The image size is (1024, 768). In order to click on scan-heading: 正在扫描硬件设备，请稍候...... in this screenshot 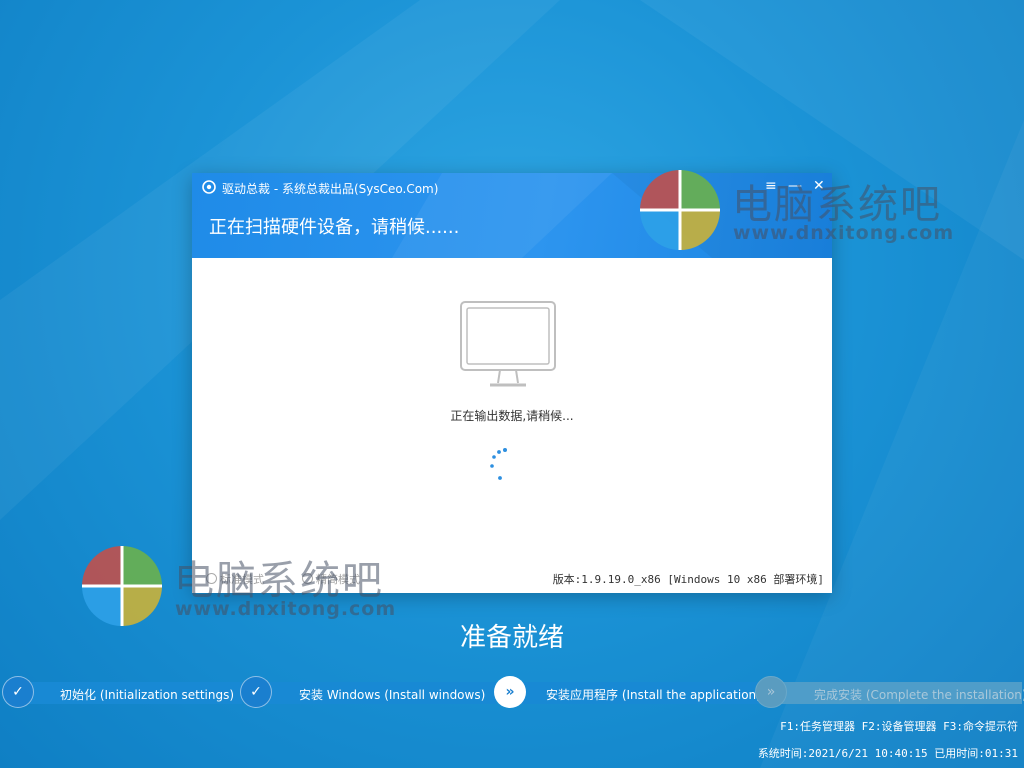, I will do `click(334, 227)`.